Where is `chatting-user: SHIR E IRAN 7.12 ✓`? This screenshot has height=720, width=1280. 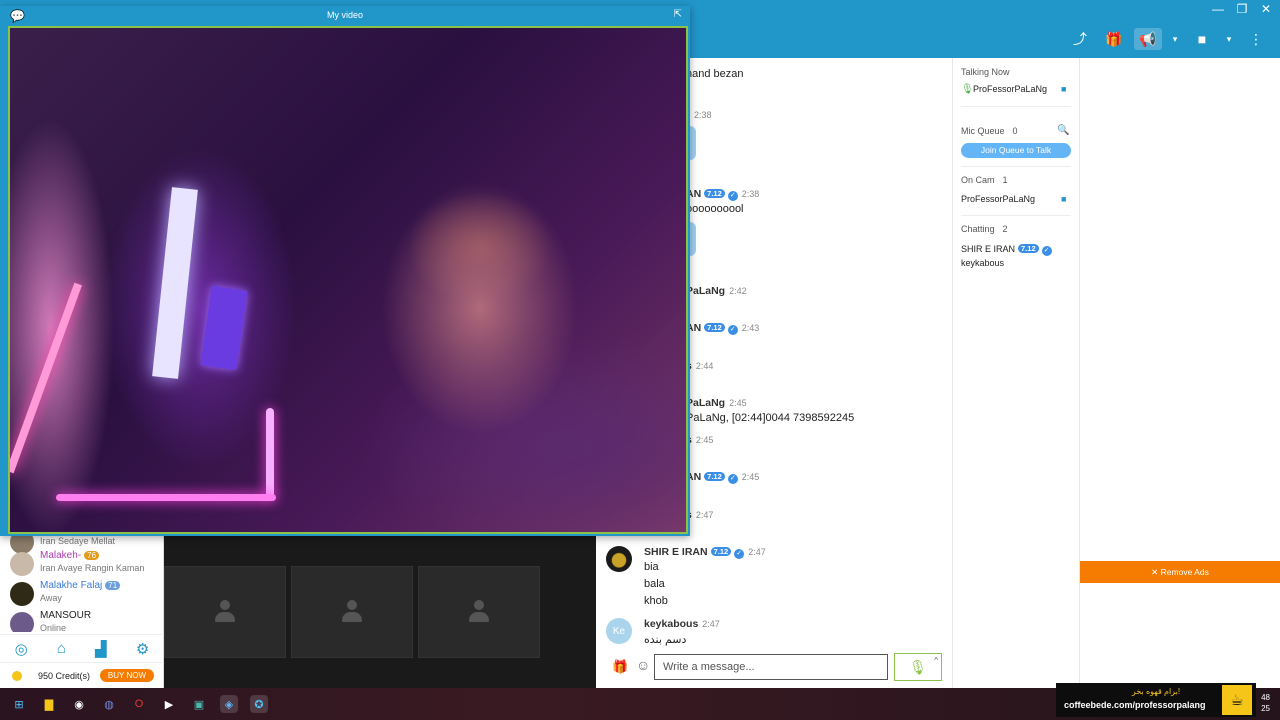 chatting-user: SHIR E IRAN 7.12 ✓ is located at coordinates (1006, 250).